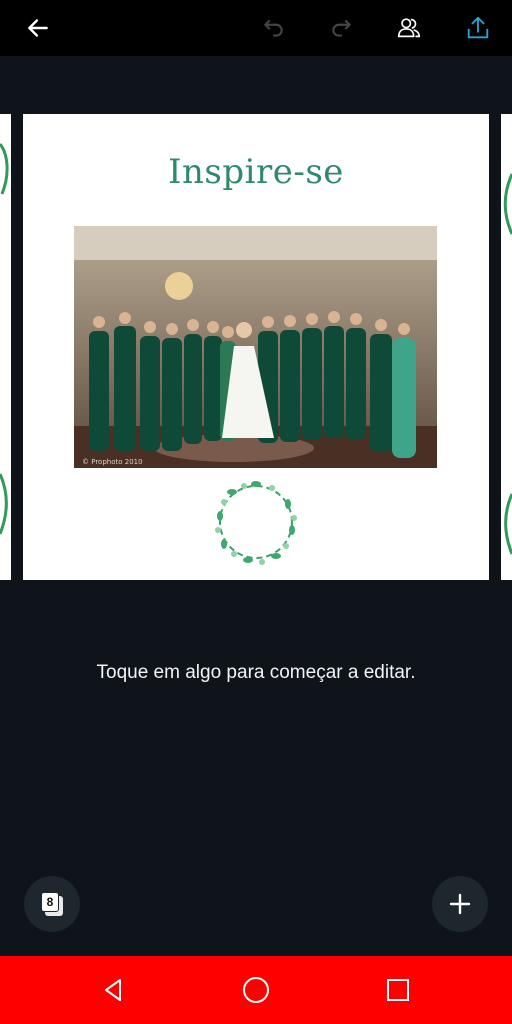 The height and width of the screenshot is (1024, 512). I want to click on square-recents-icon, so click(398, 990).